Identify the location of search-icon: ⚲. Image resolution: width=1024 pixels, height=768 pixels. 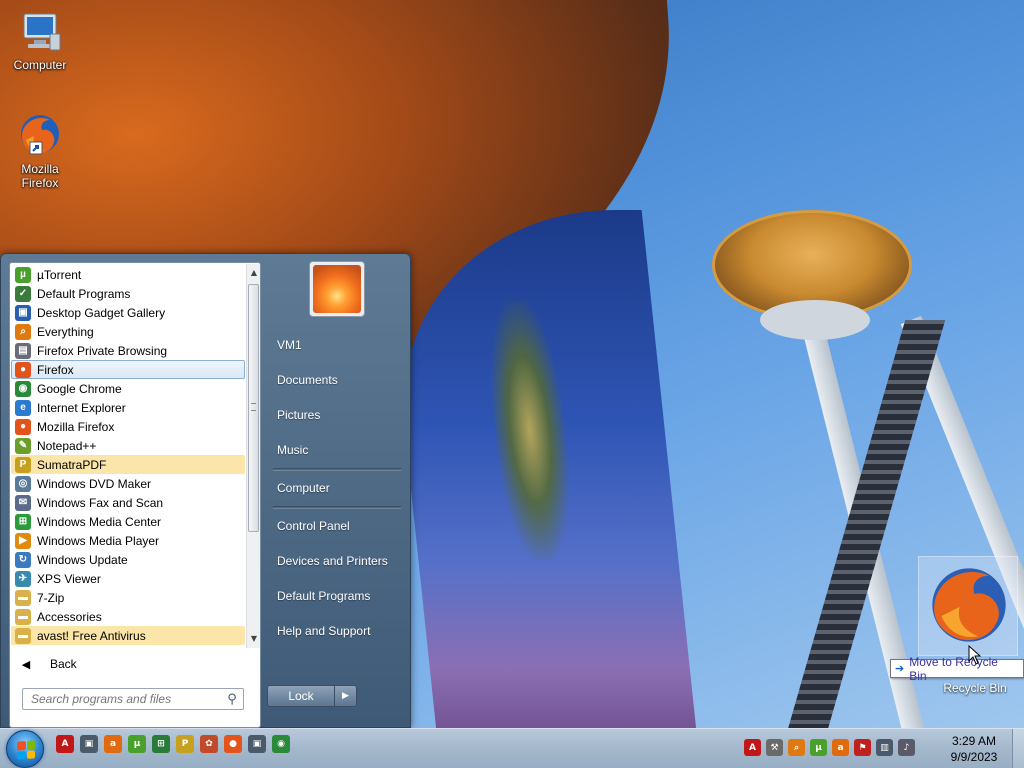
(232, 699).